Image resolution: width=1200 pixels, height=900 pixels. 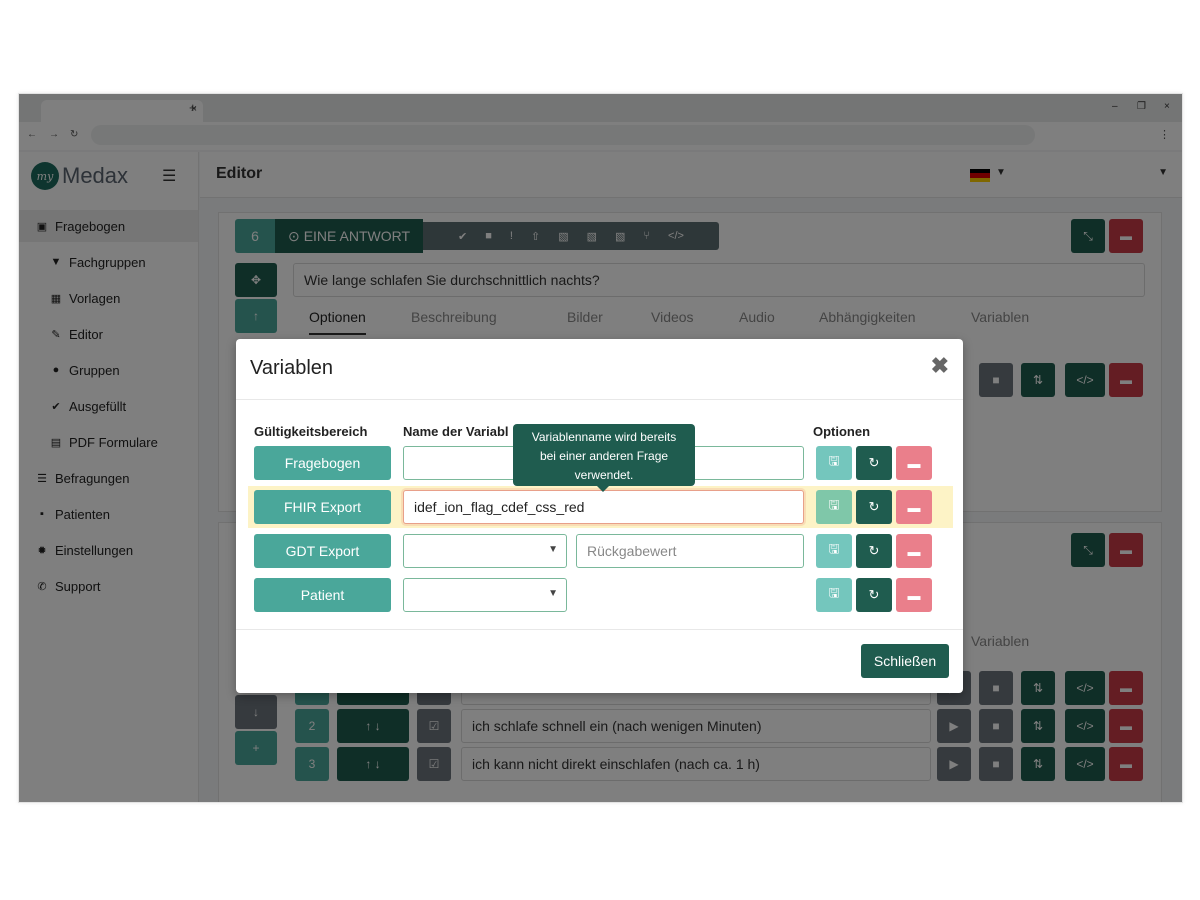 What do you see at coordinates (322, 463) in the screenshot?
I see `scope-button: Fragebogen` at bounding box center [322, 463].